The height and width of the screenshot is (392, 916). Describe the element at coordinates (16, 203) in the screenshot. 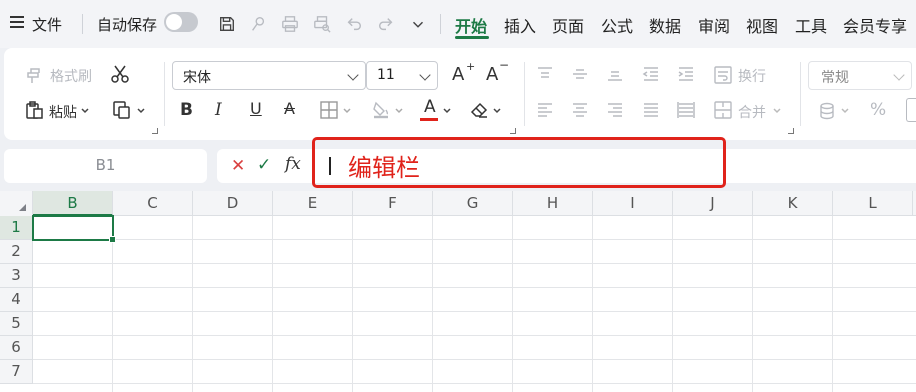

I see `select-all-corner` at that location.